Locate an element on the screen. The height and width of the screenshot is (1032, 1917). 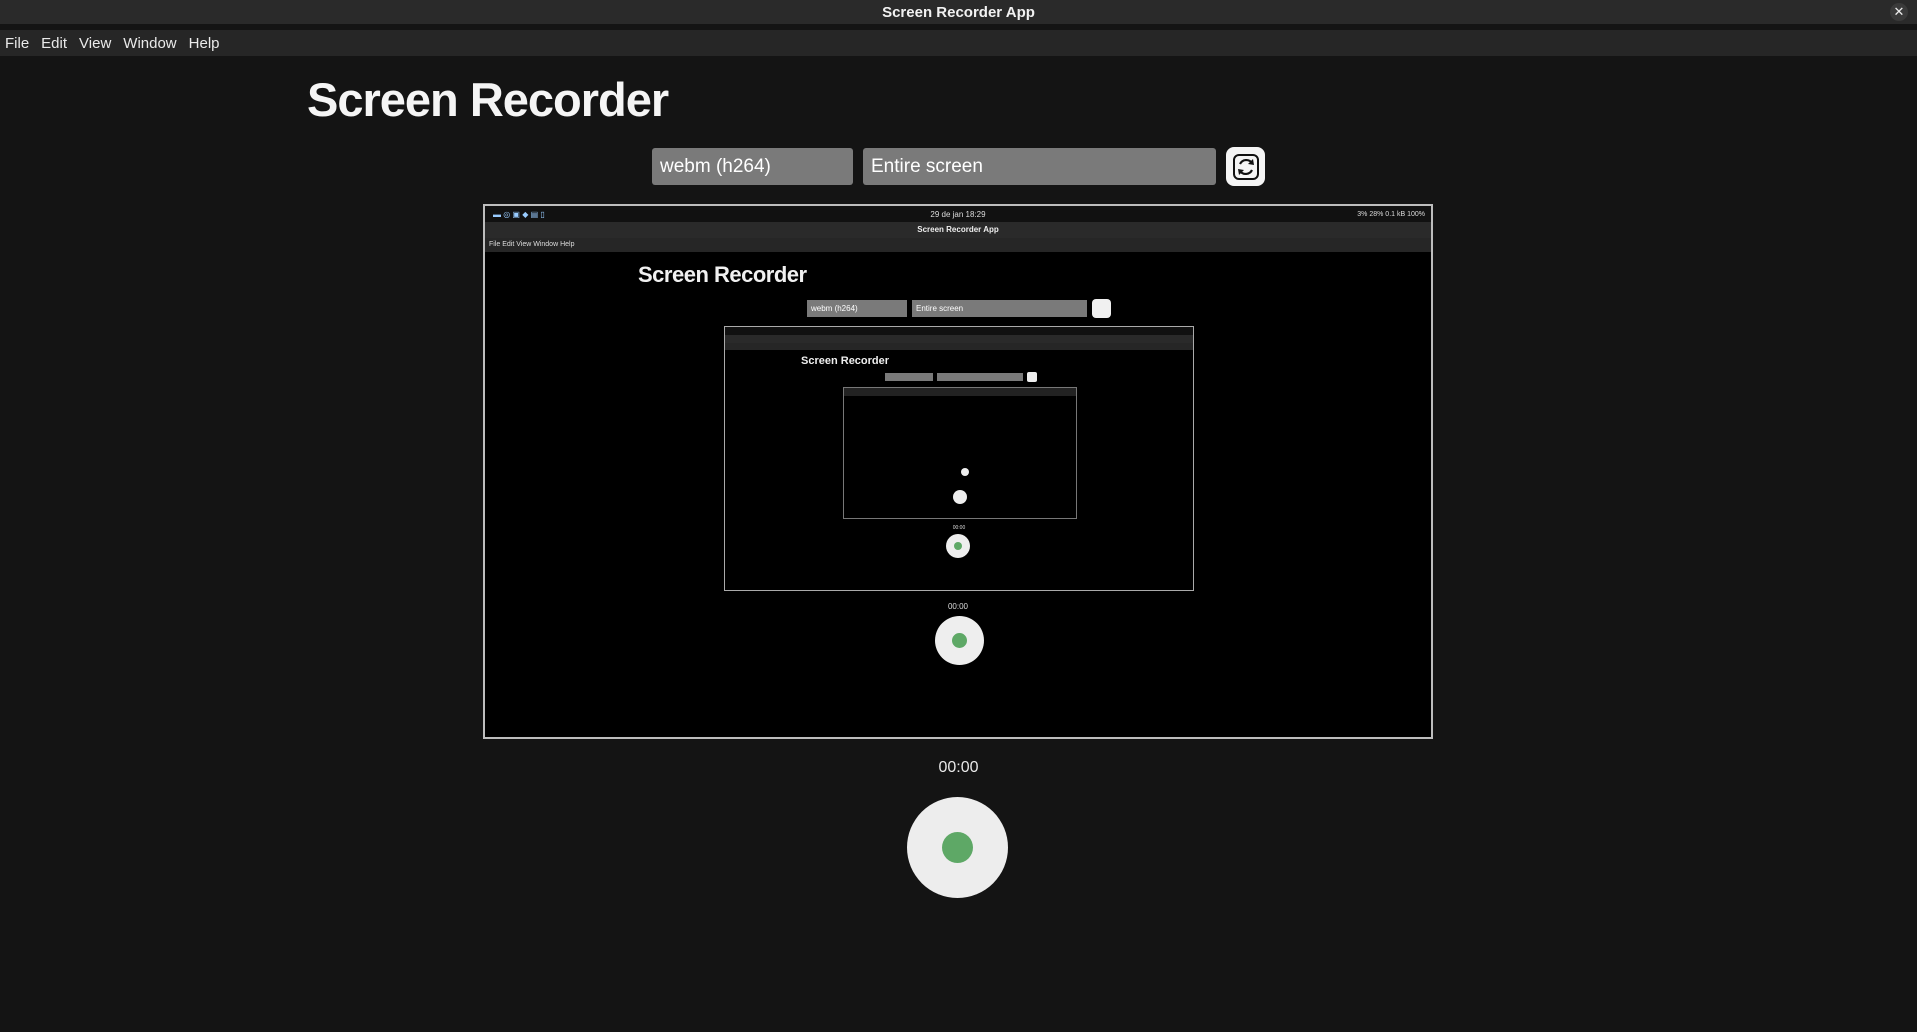
menu-edit: Edit is located at coordinates (54, 43).